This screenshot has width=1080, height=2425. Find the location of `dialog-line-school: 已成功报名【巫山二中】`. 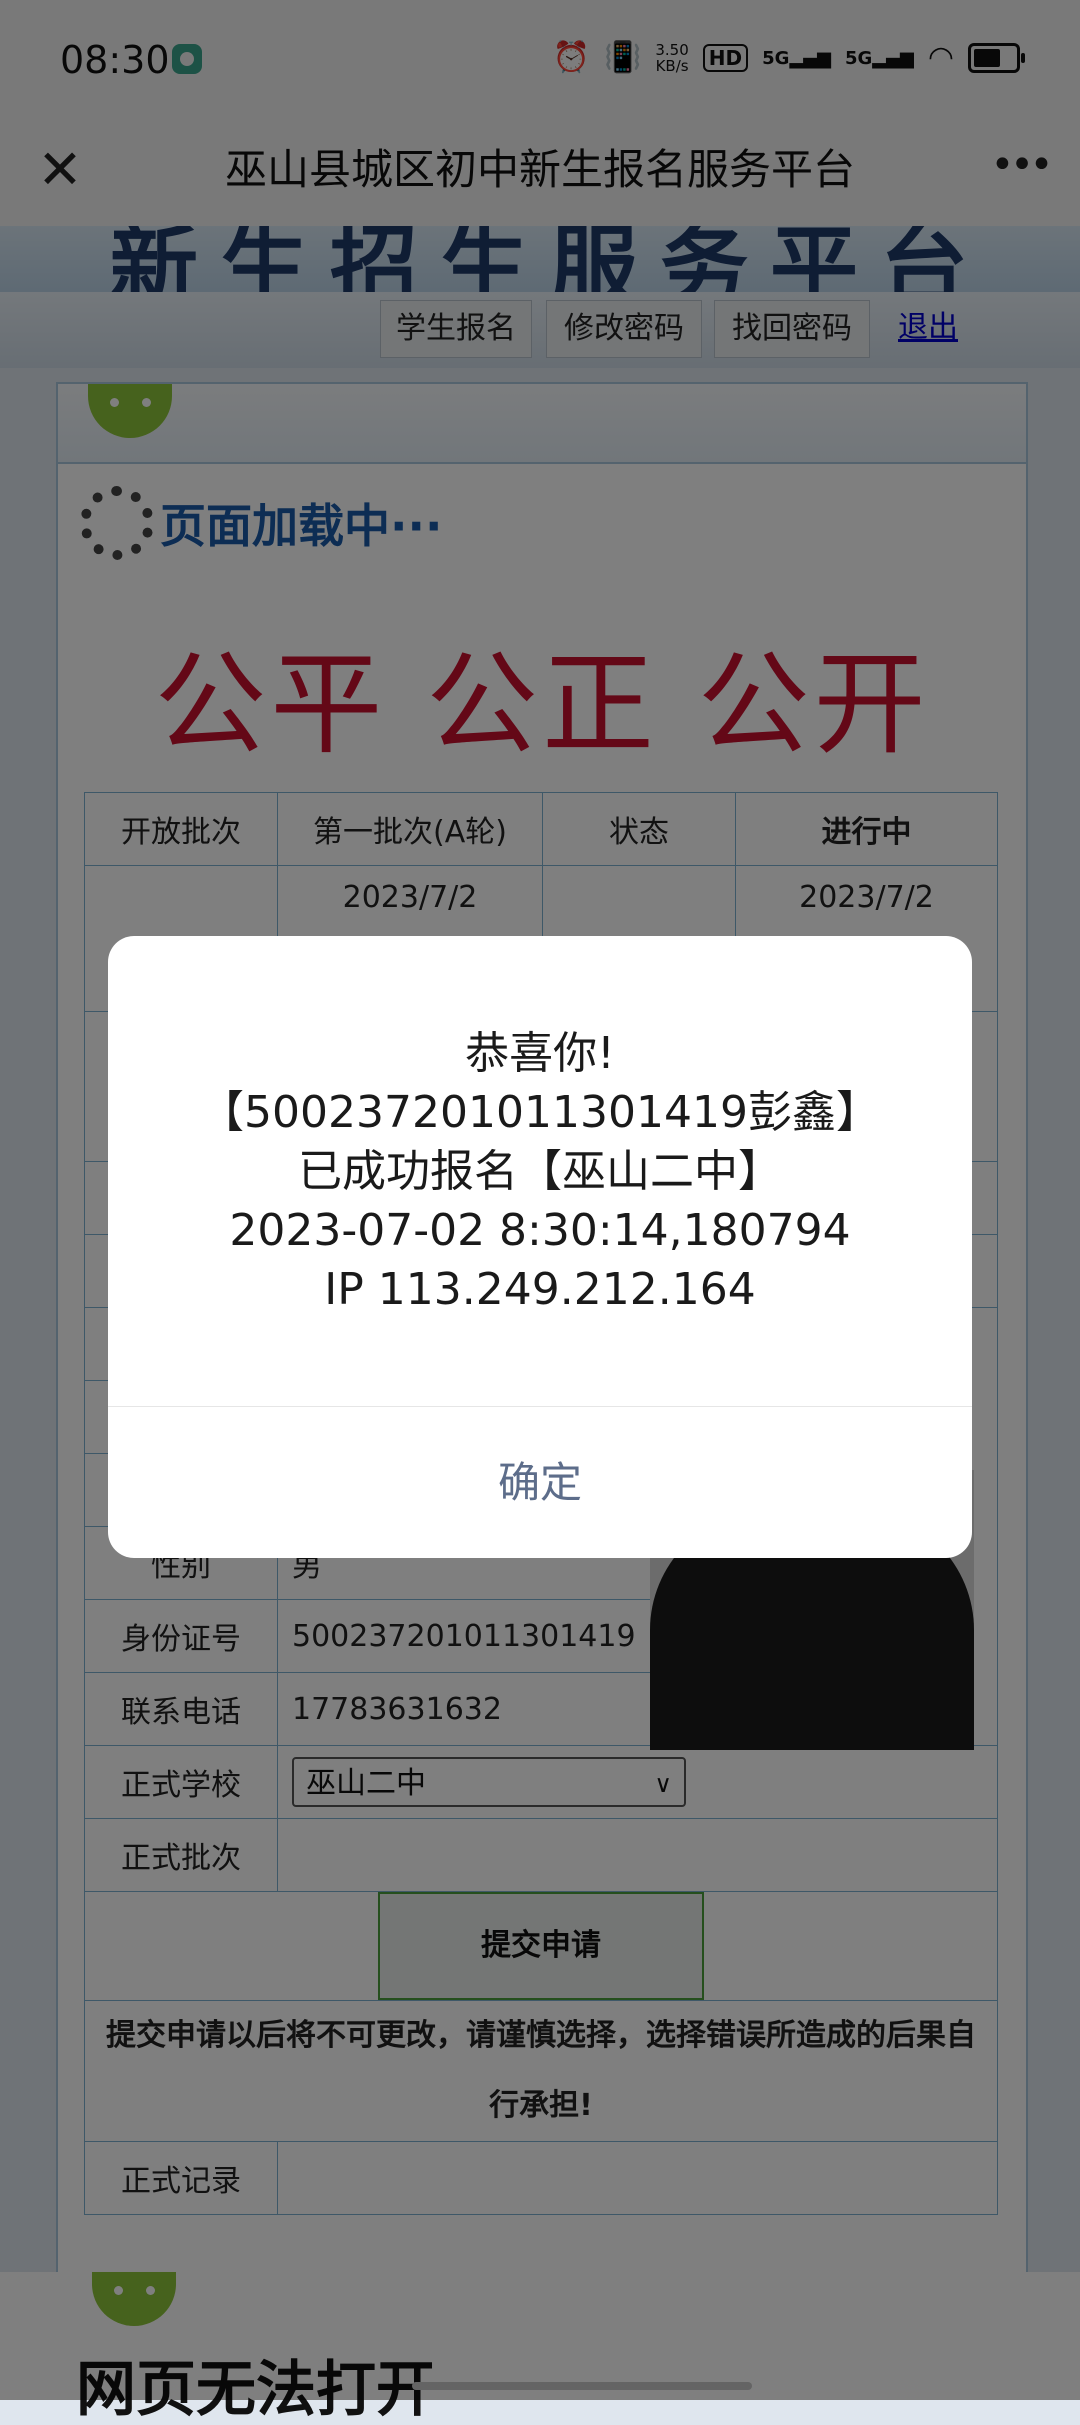

dialog-line-school: 已成功报名【巫山二中】 is located at coordinates (540, 1171).